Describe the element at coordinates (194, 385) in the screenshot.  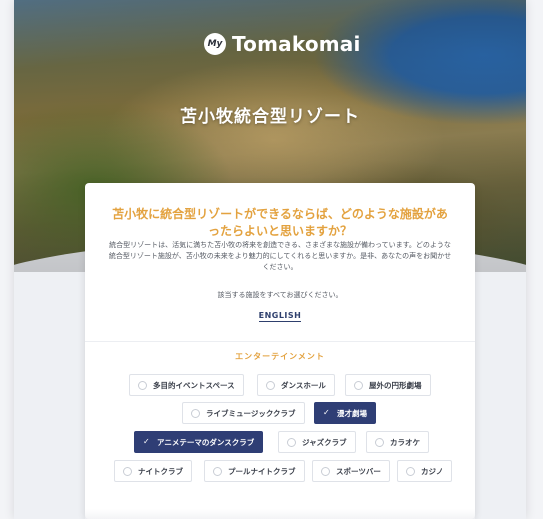
I see `option-label: 多目的イベントスペース` at that location.